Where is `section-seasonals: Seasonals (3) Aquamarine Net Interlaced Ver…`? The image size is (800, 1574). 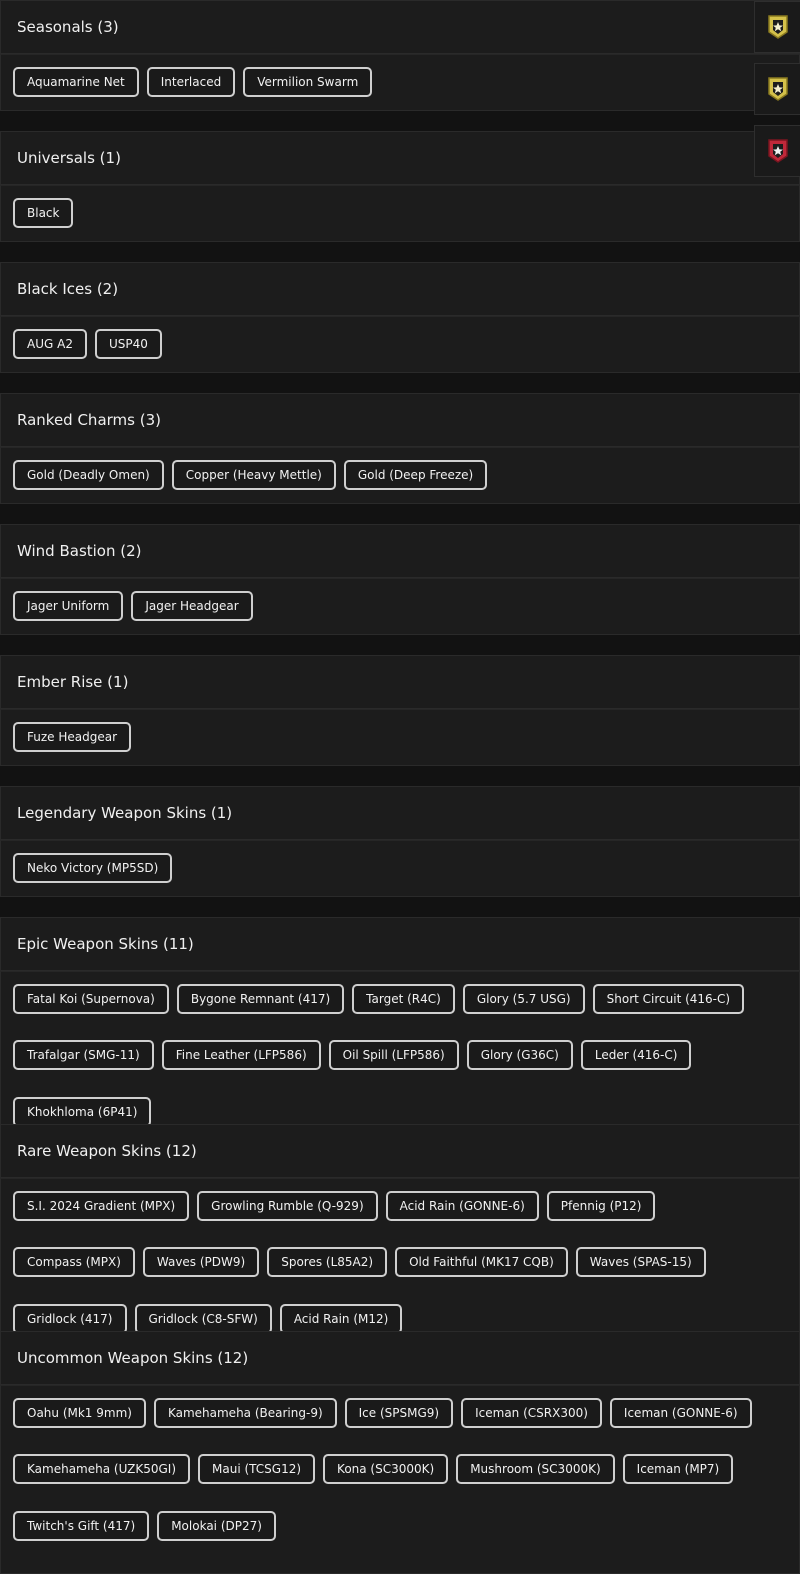 section-seasonals: Seasonals (3) Aquamarine Net Interlaced Ver… is located at coordinates (400, 55).